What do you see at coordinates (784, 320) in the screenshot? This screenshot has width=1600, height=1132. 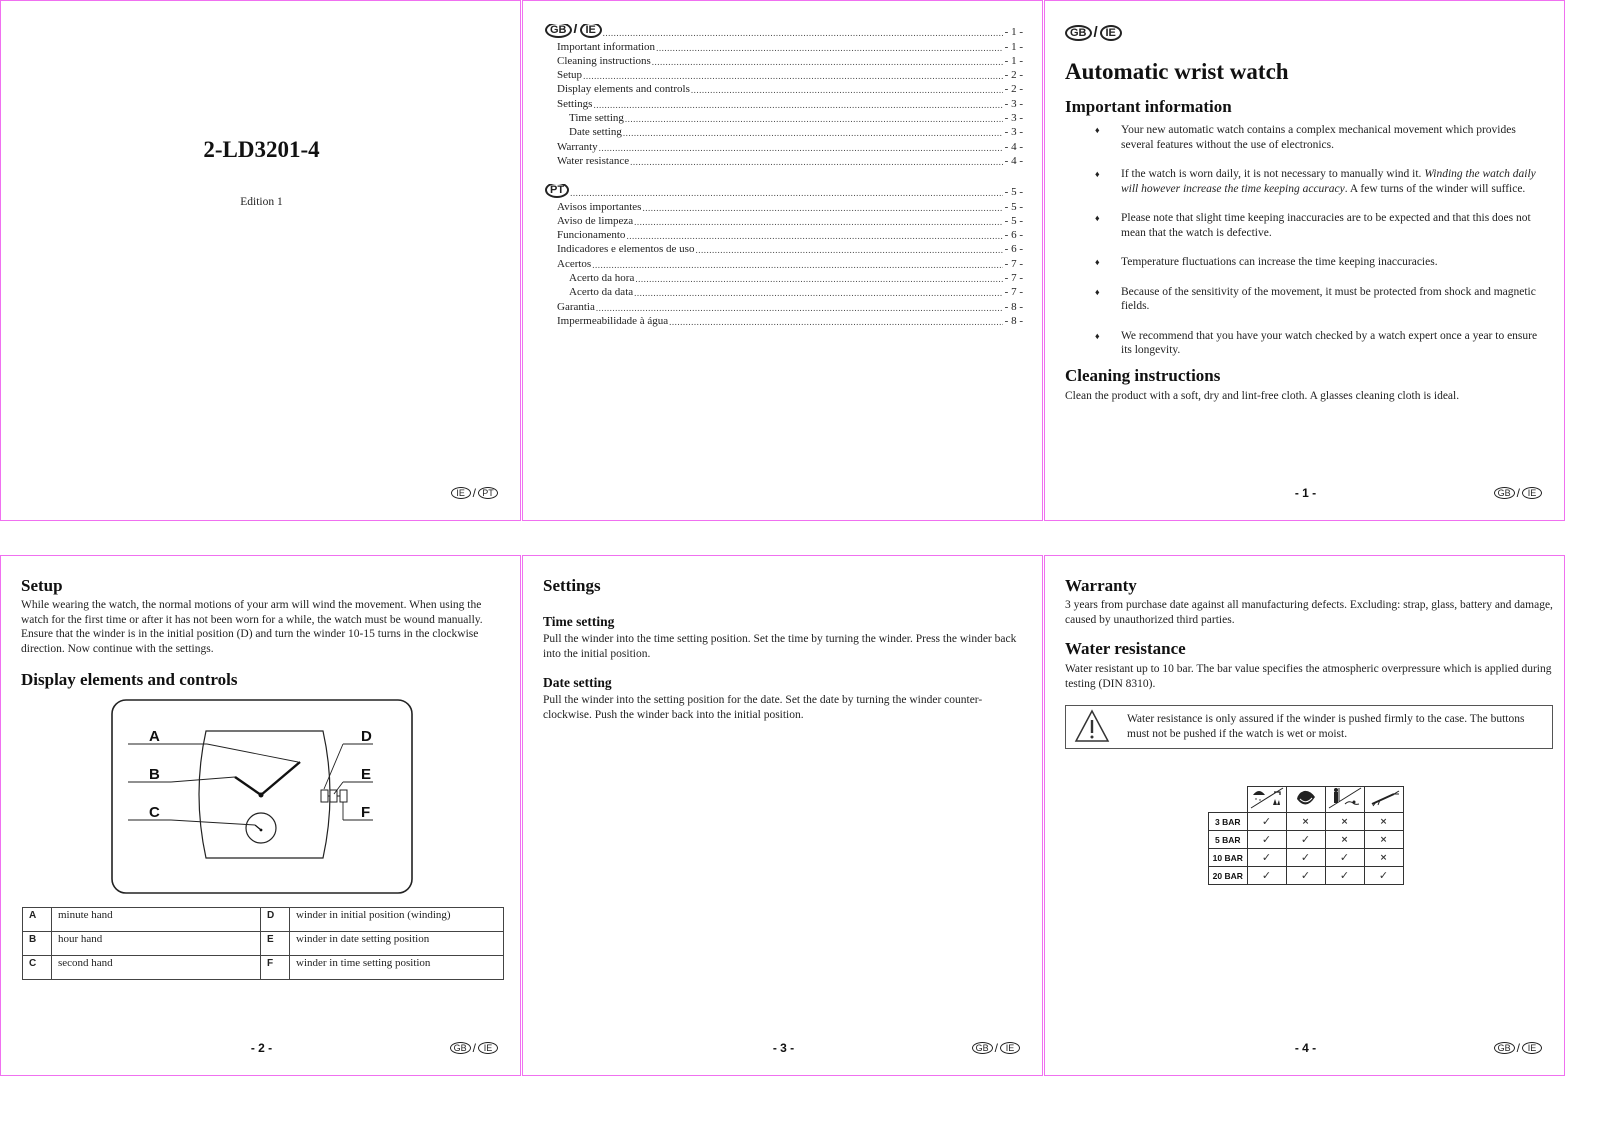 I see `toc-entry: Impermeabilidade à água - 8 -` at bounding box center [784, 320].